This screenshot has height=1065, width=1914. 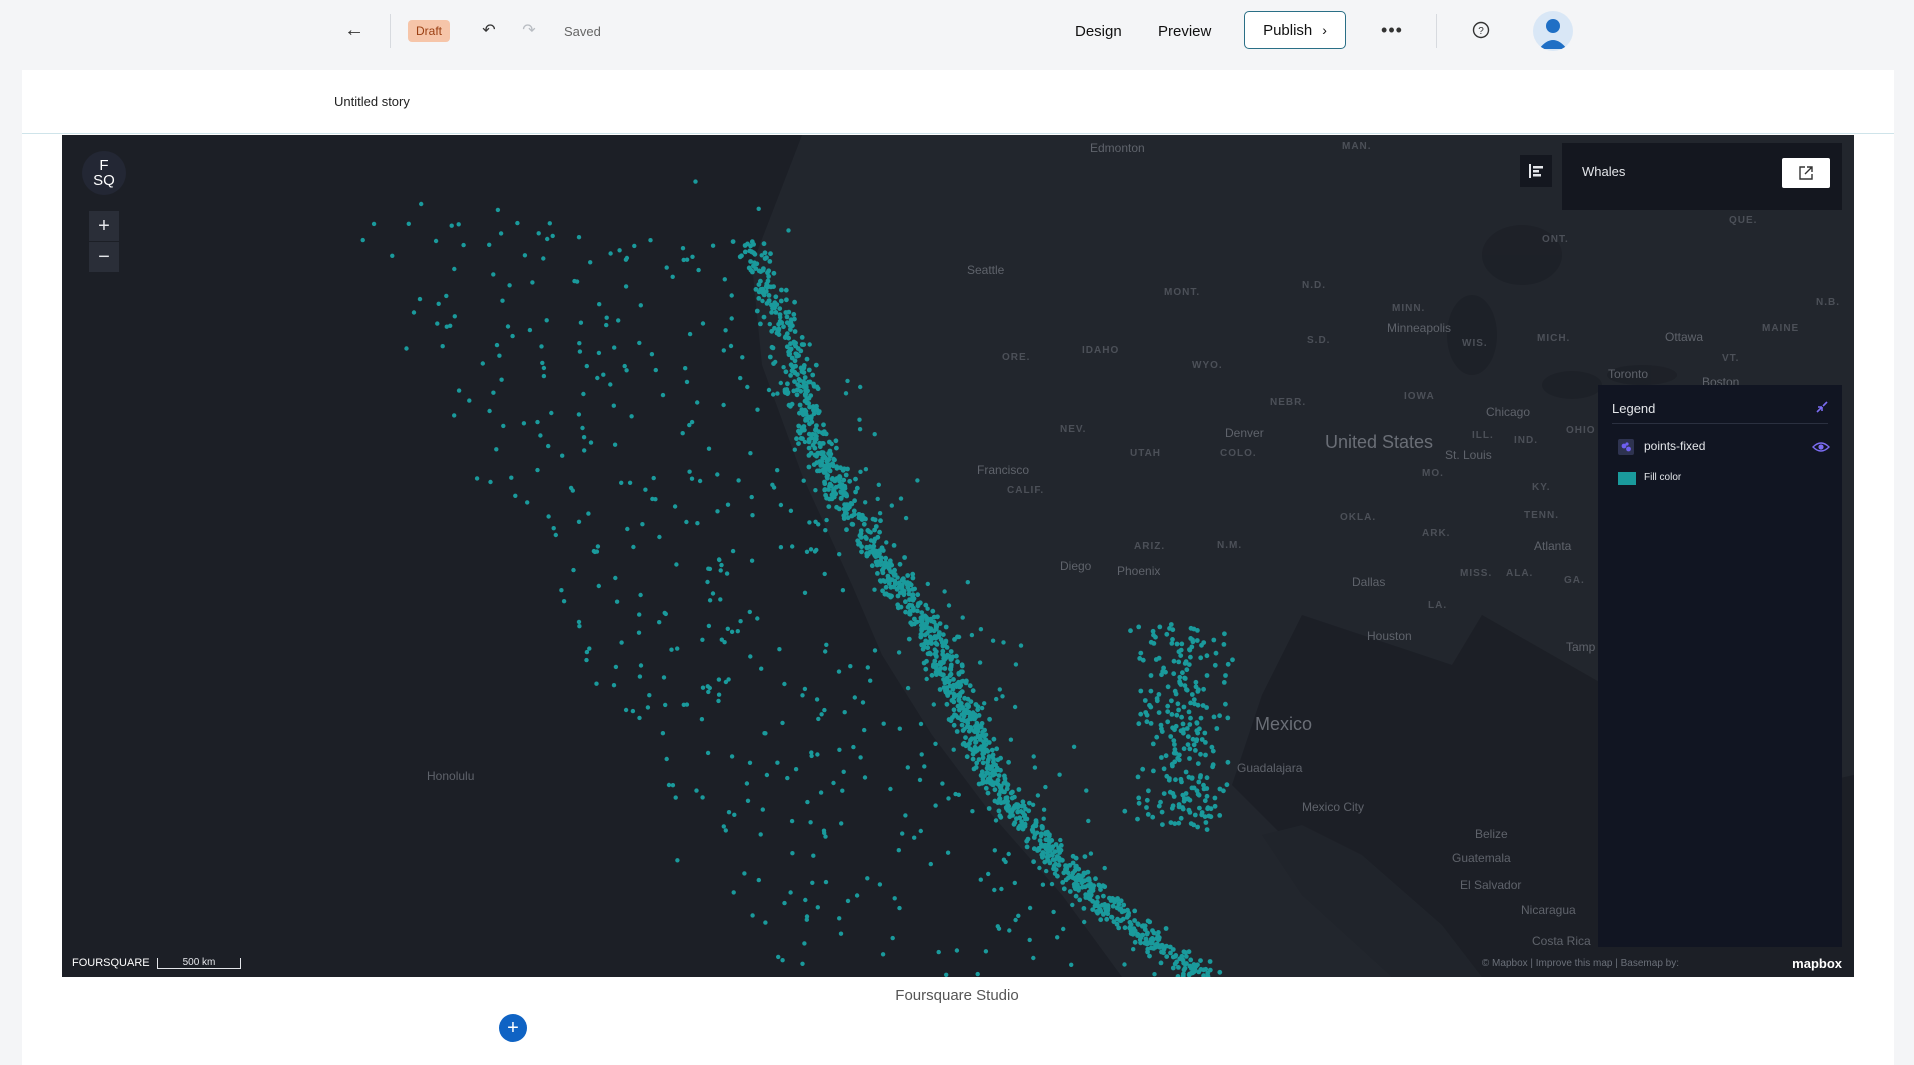 What do you see at coordinates (1288, 30) in the screenshot?
I see `publish-label: Publish` at bounding box center [1288, 30].